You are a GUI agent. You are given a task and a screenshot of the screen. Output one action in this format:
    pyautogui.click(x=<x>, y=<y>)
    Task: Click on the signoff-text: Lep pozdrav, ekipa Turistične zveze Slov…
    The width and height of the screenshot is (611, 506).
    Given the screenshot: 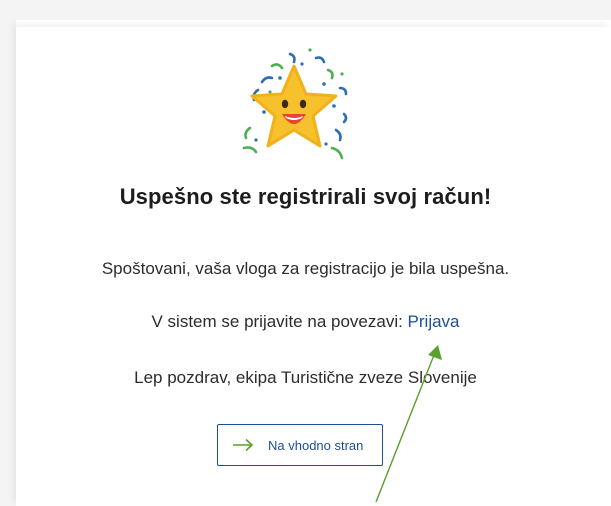 What is the action you would take?
    pyautogui.click(x=305, y=377)
    